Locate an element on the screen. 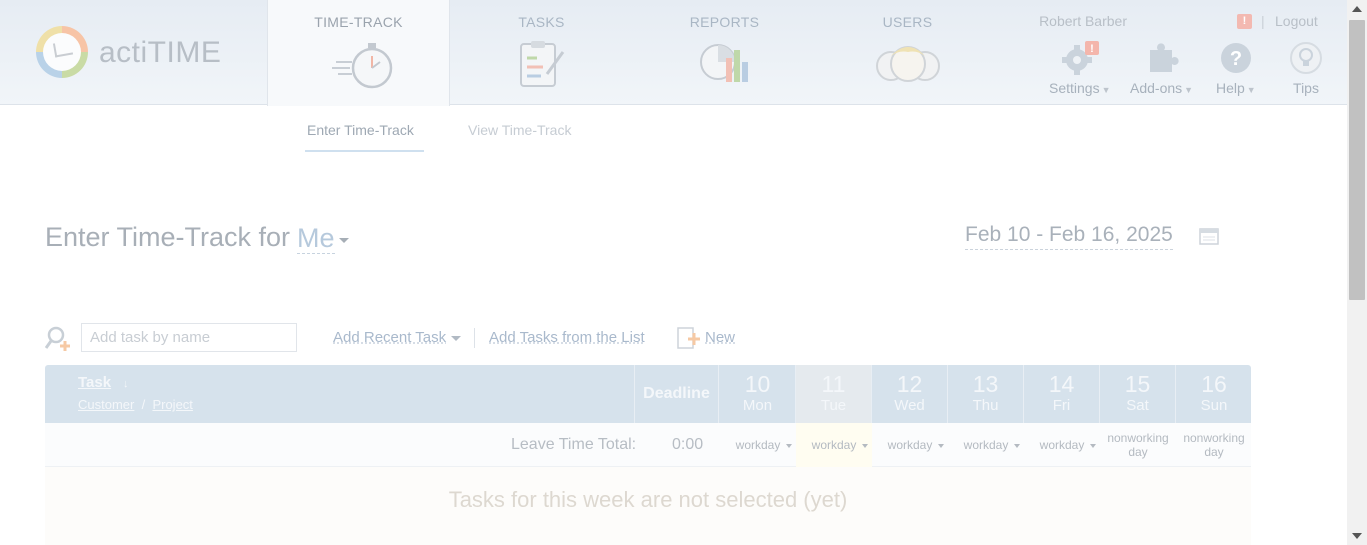 The width and height of the screenshot is (1367, 545). tab-label: USERS is located at coordinates (907, 22).